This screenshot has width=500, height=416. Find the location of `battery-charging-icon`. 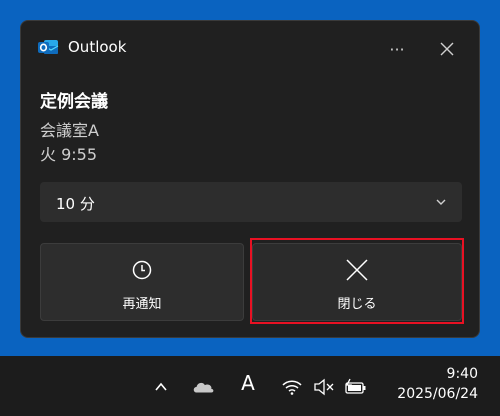

battery-charging-icon is located at coordinates (355, 386).